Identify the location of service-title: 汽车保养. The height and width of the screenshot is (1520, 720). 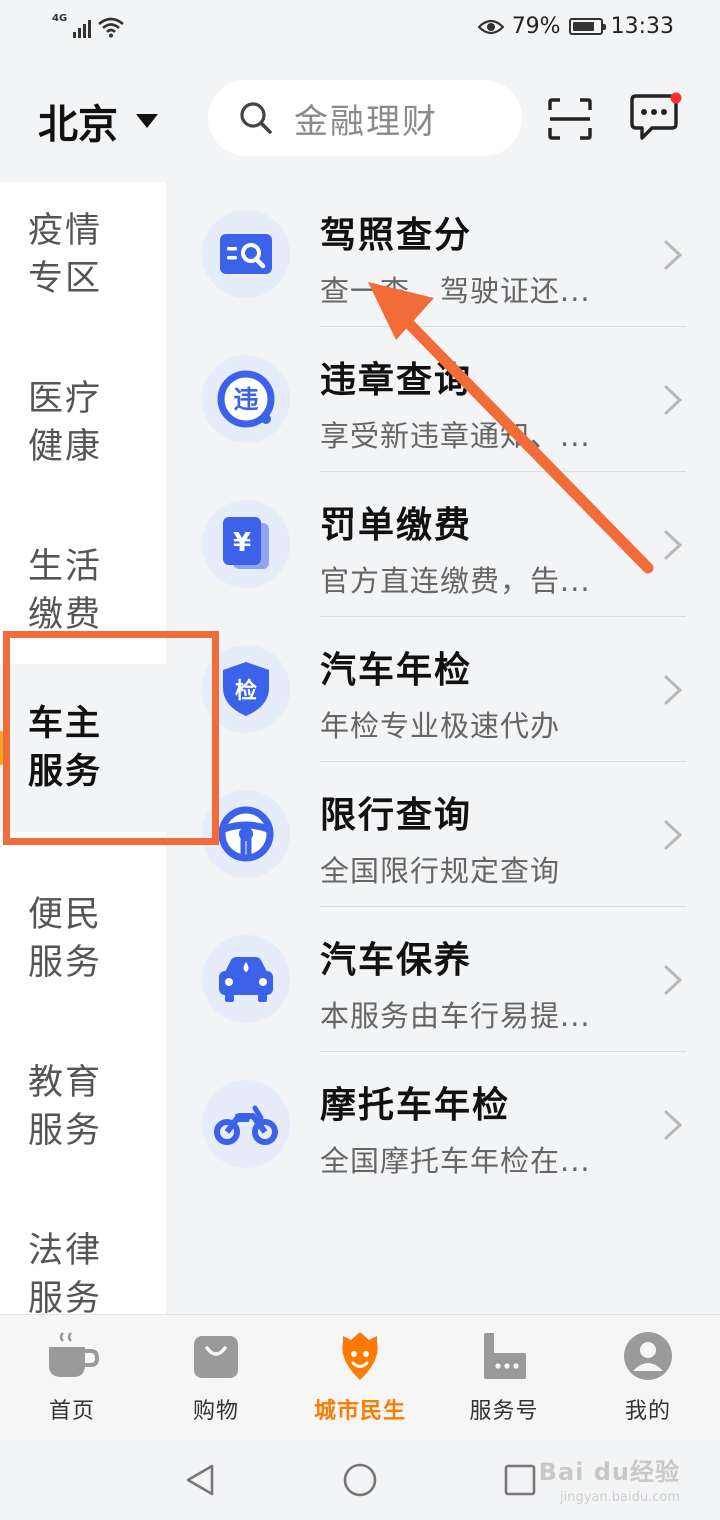
(396, 960).